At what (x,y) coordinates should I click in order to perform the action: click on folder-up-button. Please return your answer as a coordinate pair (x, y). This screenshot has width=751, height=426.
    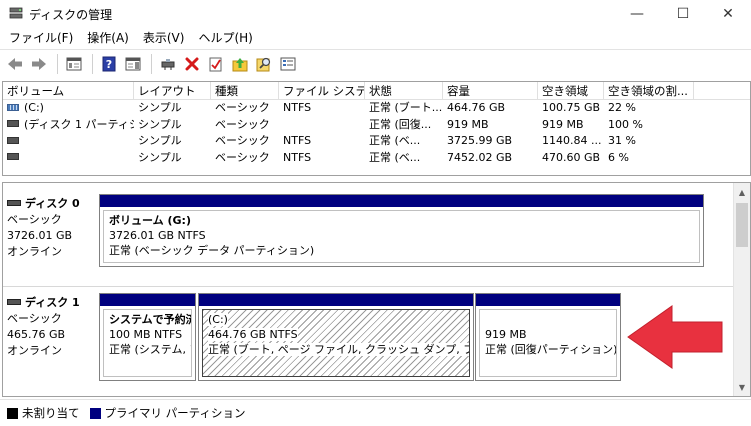
    Looking at the image, I should click on (240, 64).